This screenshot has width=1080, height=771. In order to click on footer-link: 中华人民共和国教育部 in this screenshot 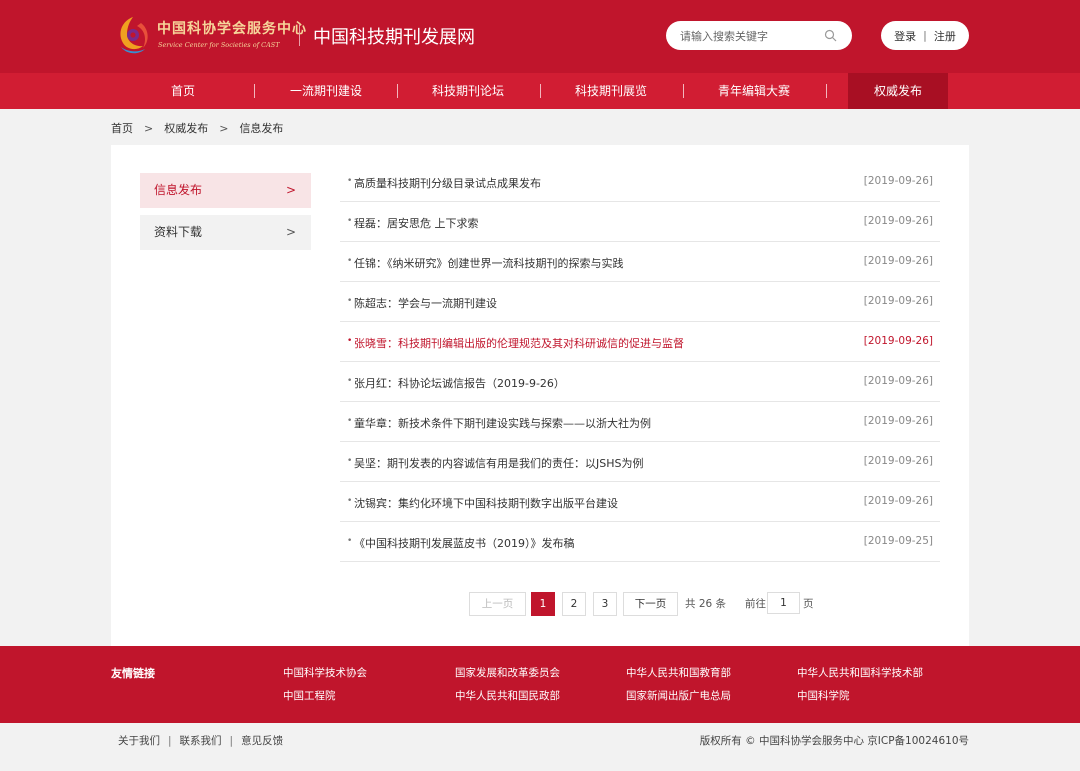, I will do `click(678, 672)`.